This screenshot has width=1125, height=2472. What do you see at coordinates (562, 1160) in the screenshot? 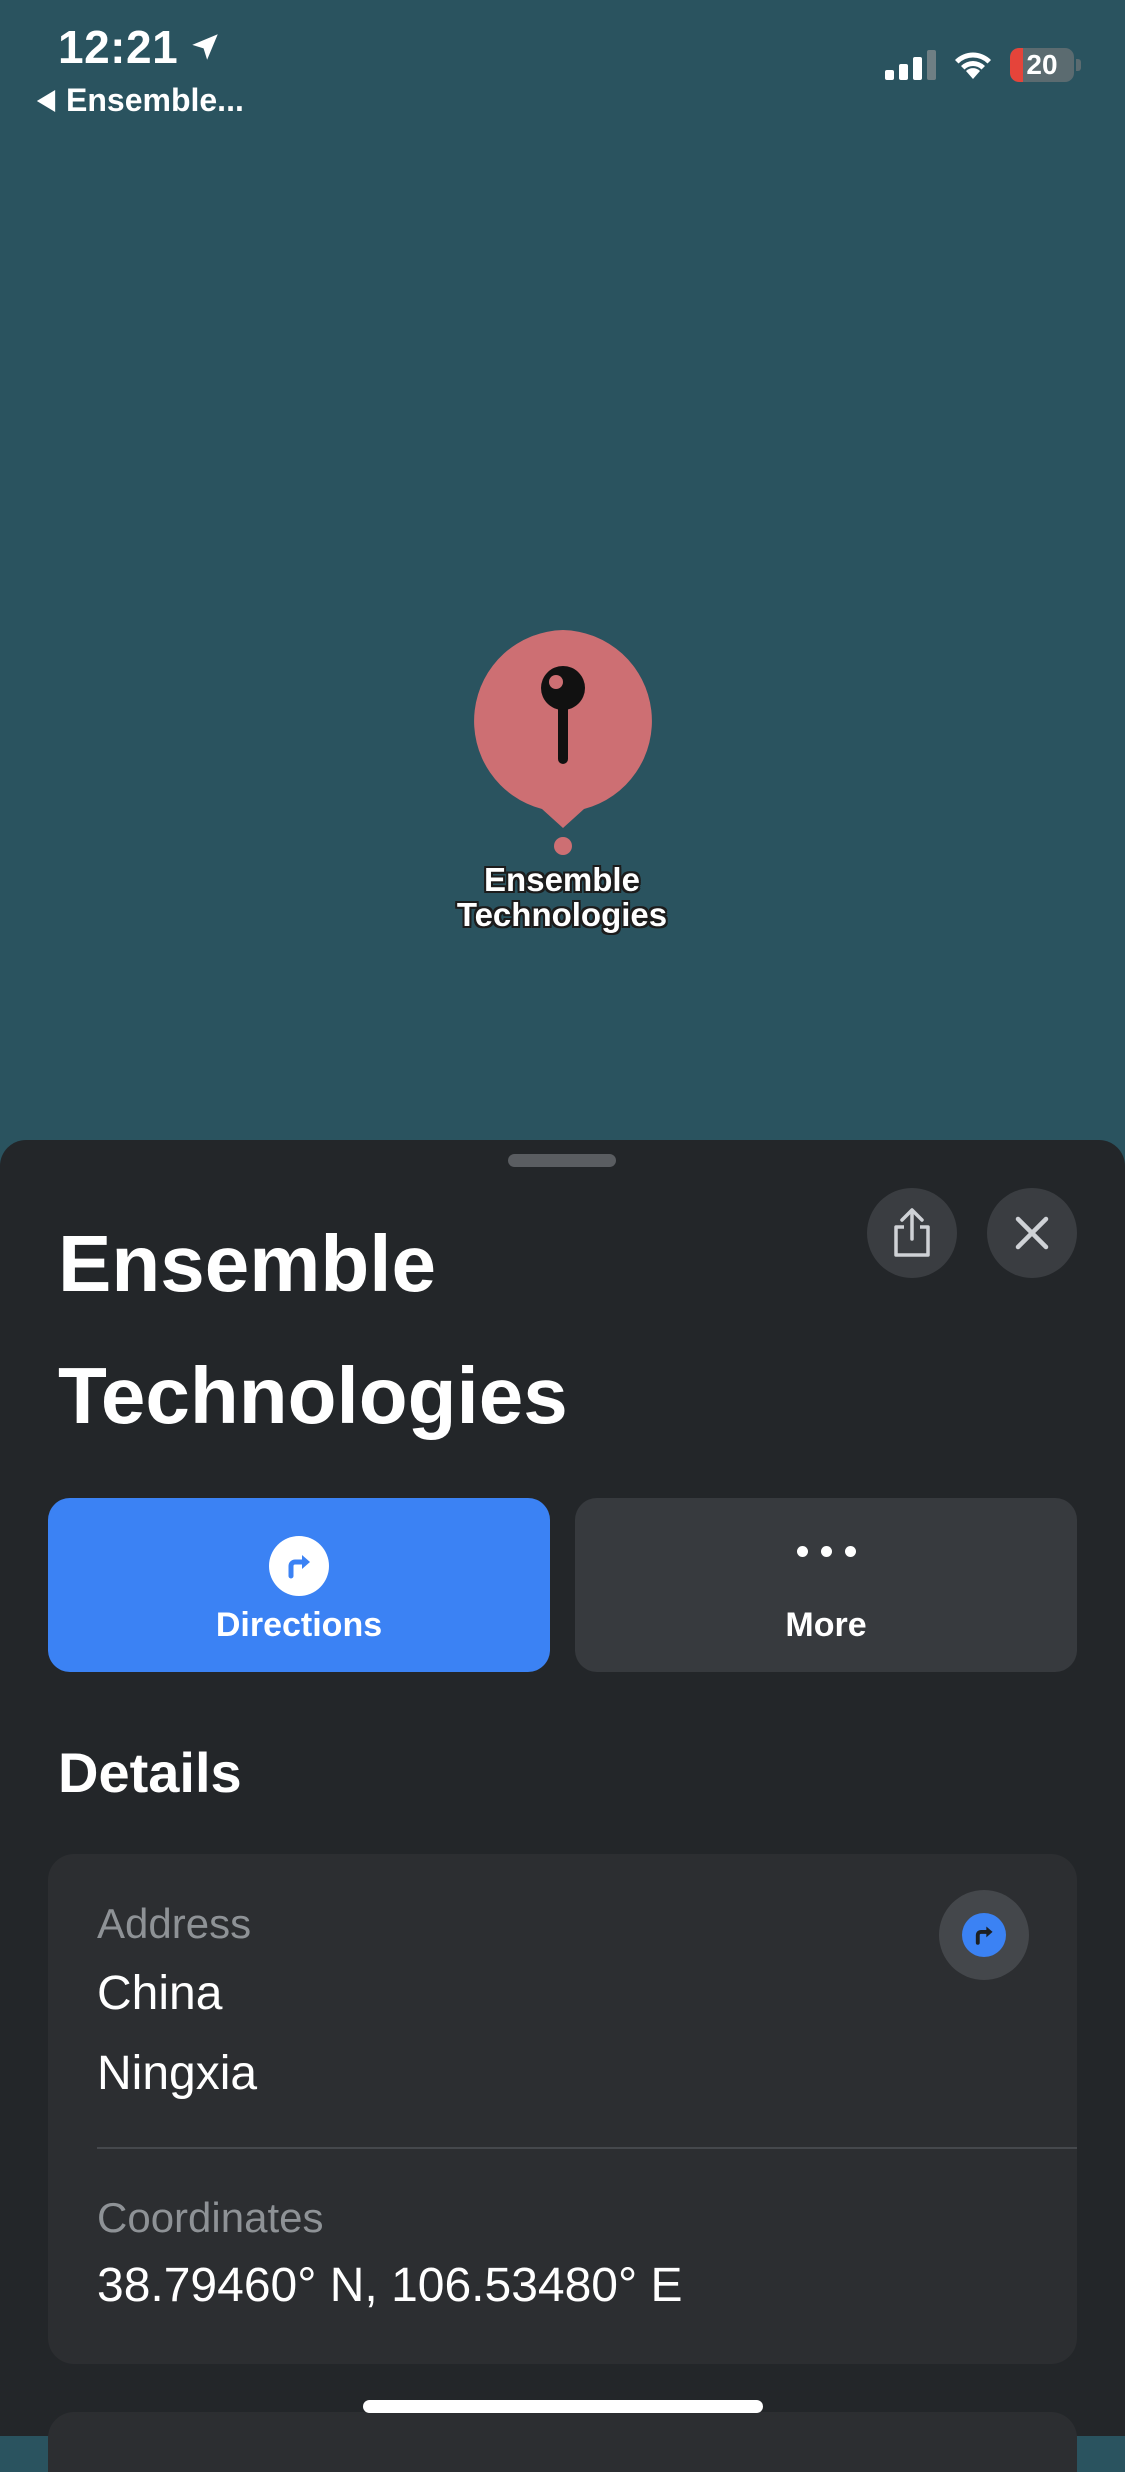
I see `sheet-grabber` at bounding box center [562, 1160].